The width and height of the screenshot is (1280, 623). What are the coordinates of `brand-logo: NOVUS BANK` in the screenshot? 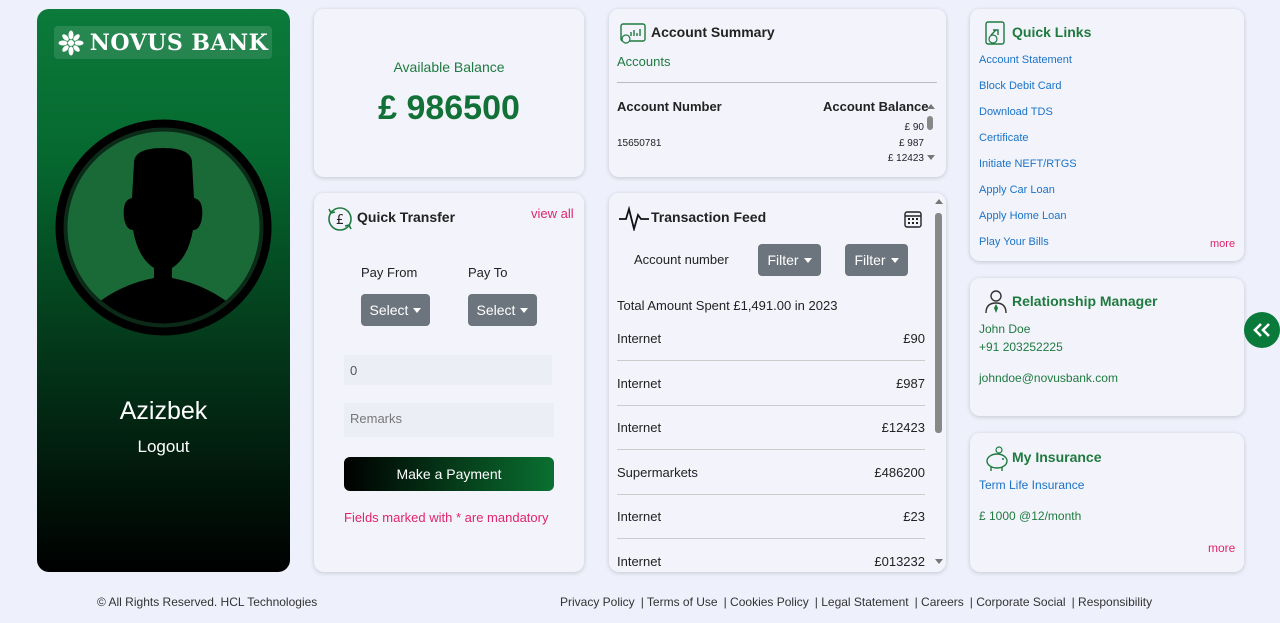 It's located at (163, 42).